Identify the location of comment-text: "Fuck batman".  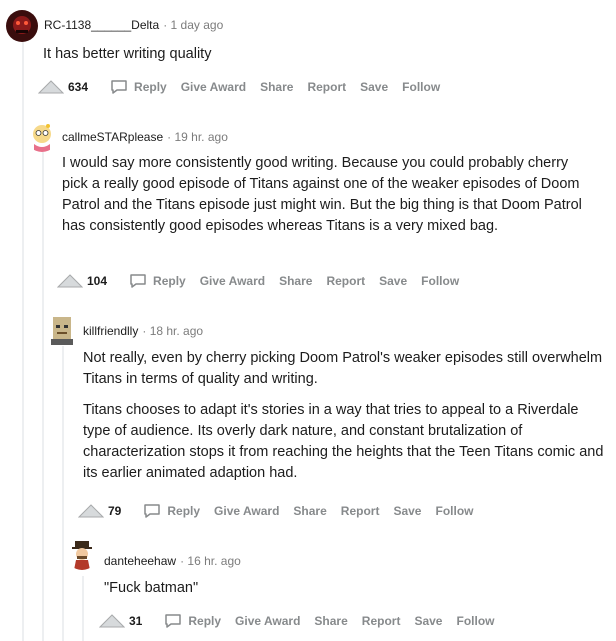
(151, 588).